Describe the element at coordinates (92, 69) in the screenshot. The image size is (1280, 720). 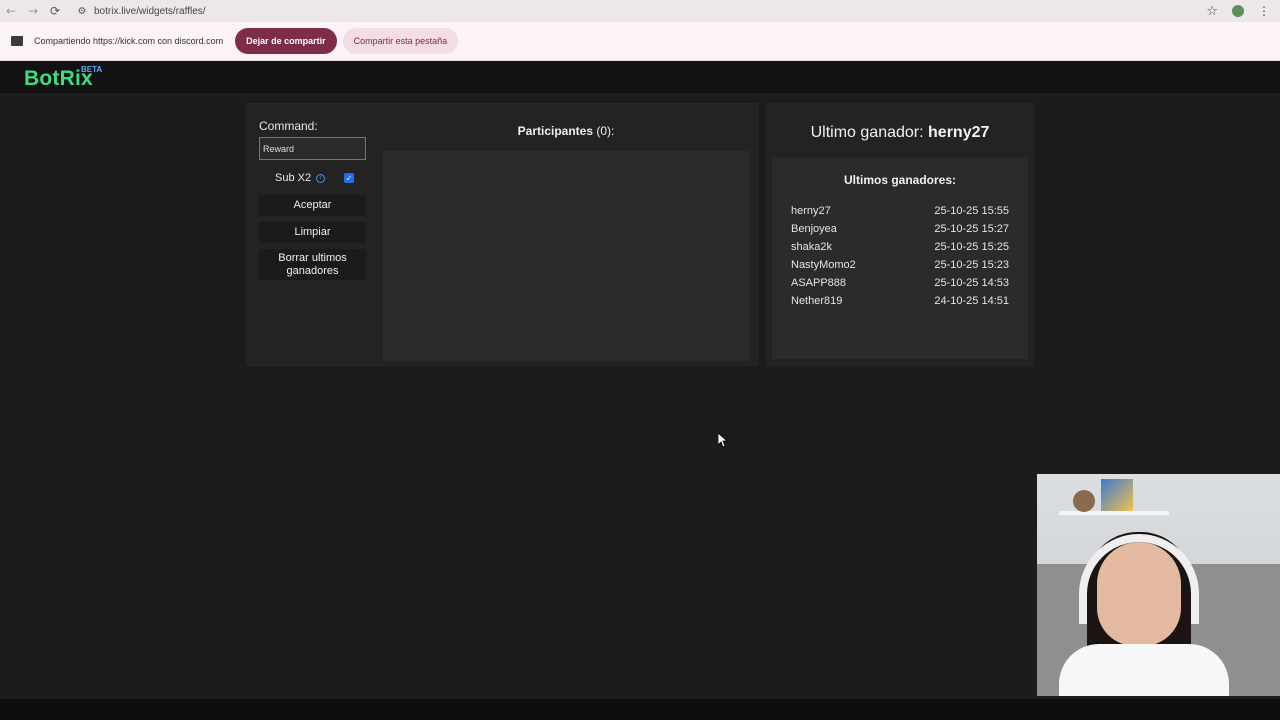
I see `beta-badge: BETA` at that location.